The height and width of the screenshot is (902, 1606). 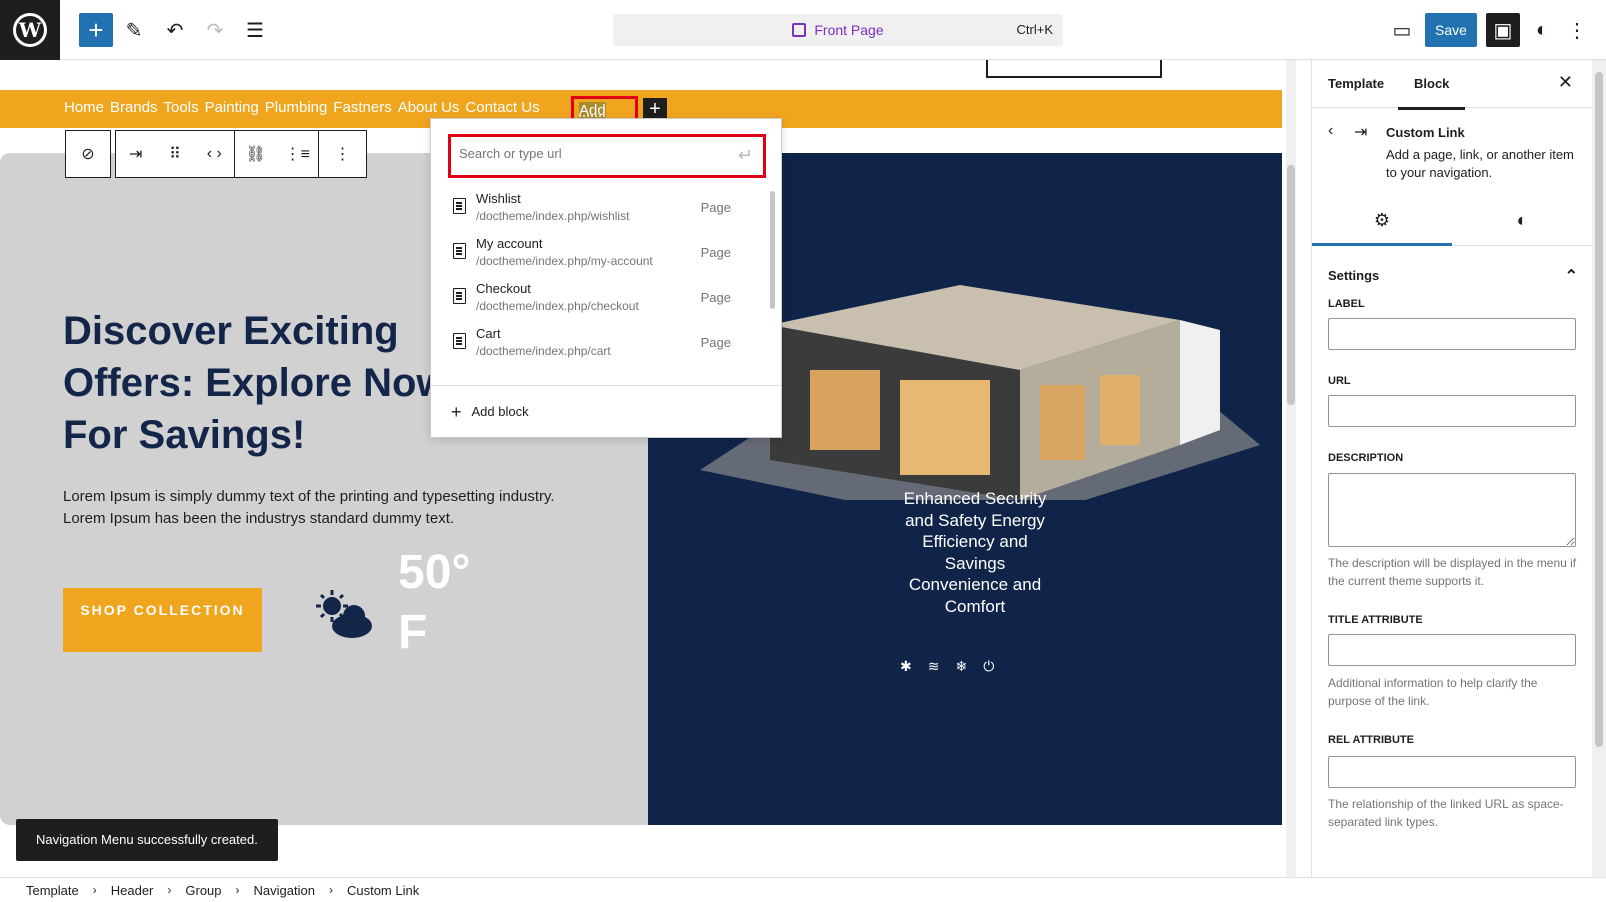 I want to click on toolbar-group-link: ⛓ ⋮≡, so click(x=277, y=154).